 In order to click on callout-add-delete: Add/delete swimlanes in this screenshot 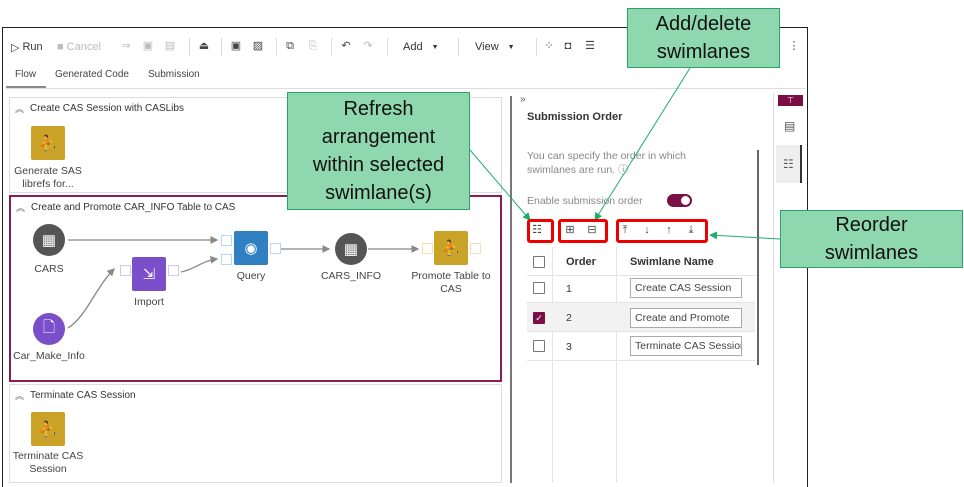, I will do `click(703, 38)`.